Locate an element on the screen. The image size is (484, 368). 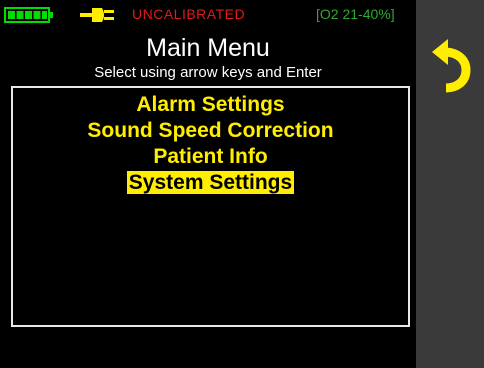
o2-range-indicator: [O2 21-40%] is located at coordinates (355, 14).